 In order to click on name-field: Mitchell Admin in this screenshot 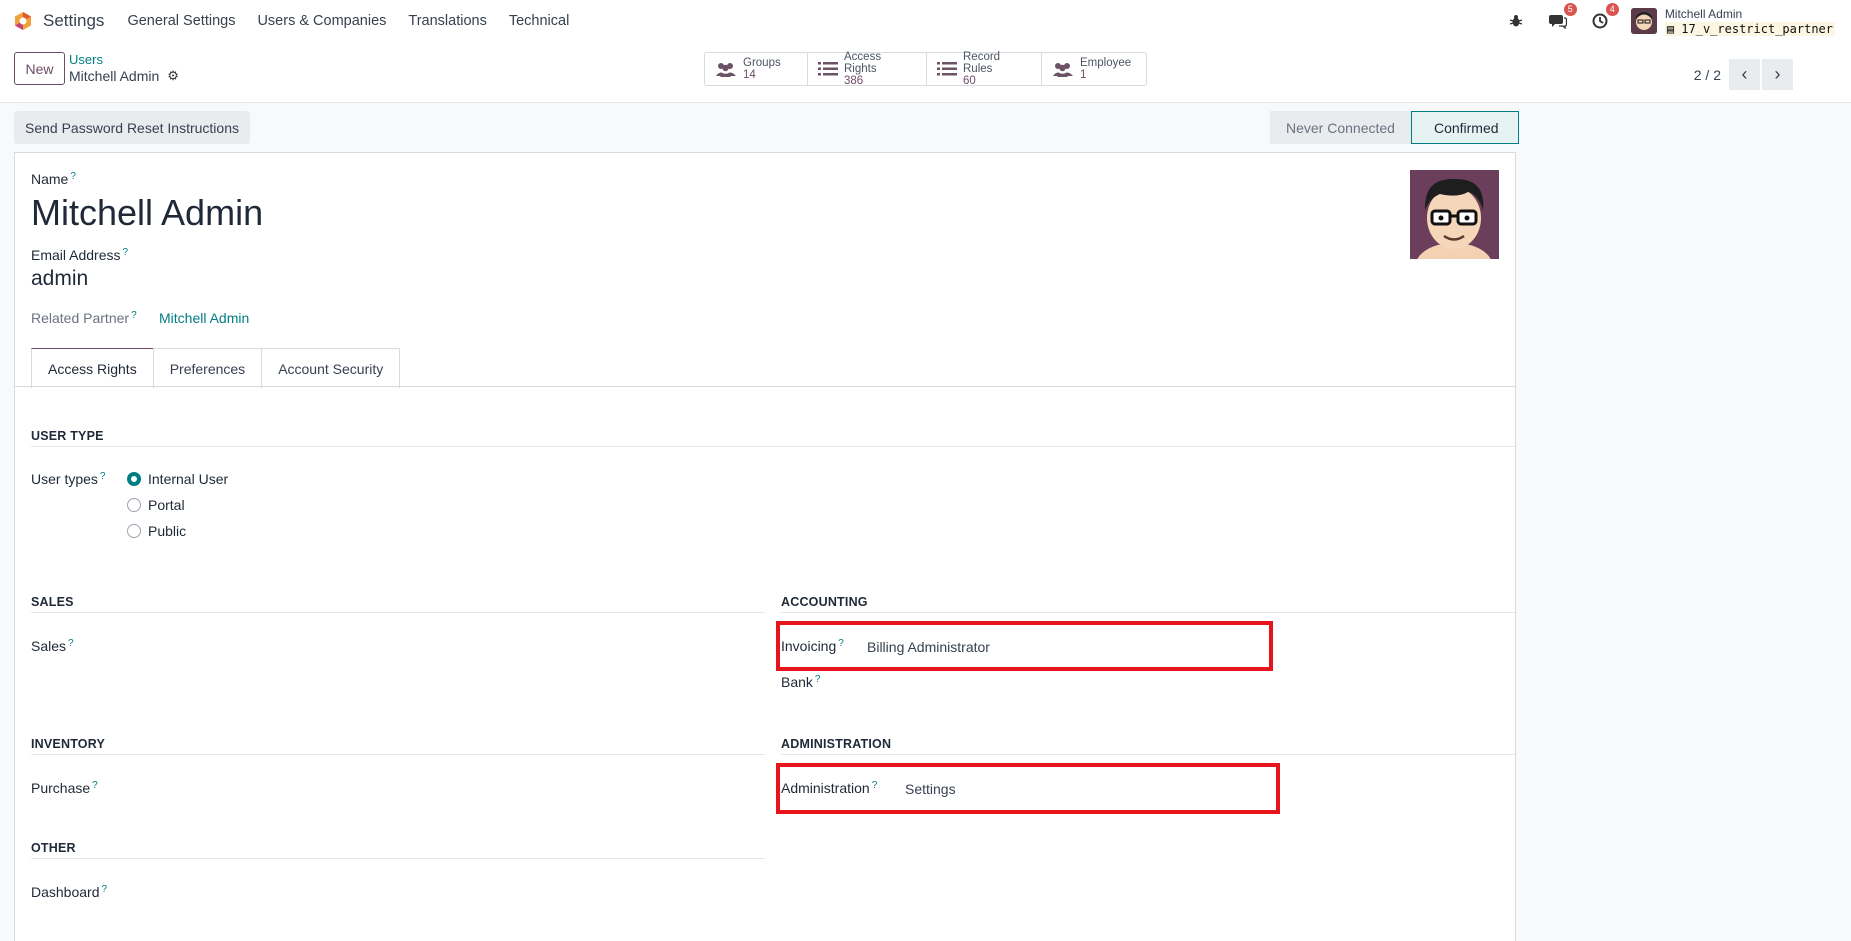, I will do `click(147, 213)`.